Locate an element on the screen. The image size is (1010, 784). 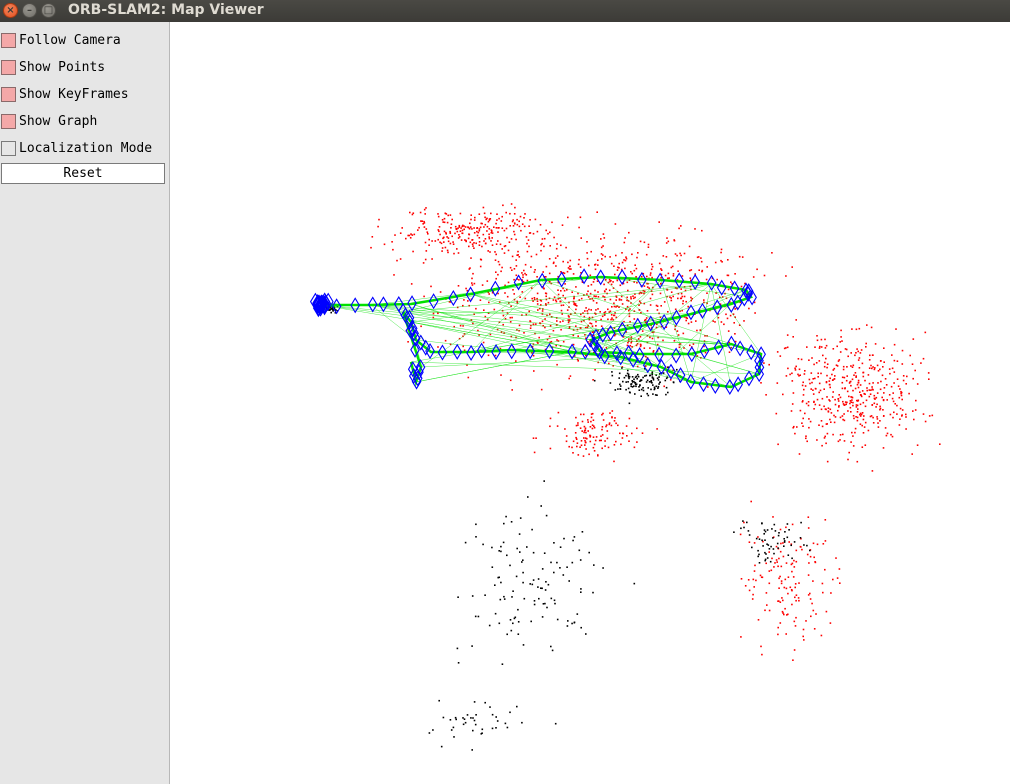
show-graph-option: Show Graph is located at coordinates (84, 121).